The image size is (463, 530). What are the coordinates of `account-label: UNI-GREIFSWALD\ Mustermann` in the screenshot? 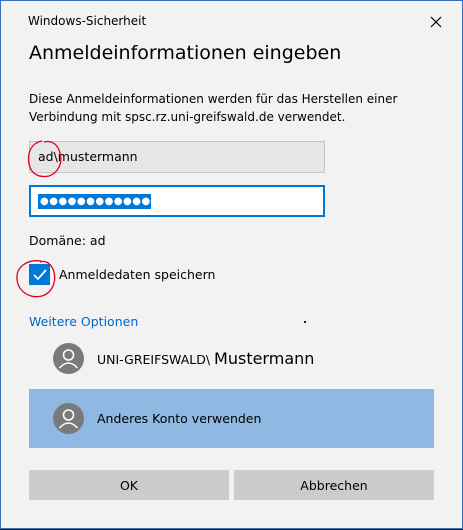 It's located at (205, 359).